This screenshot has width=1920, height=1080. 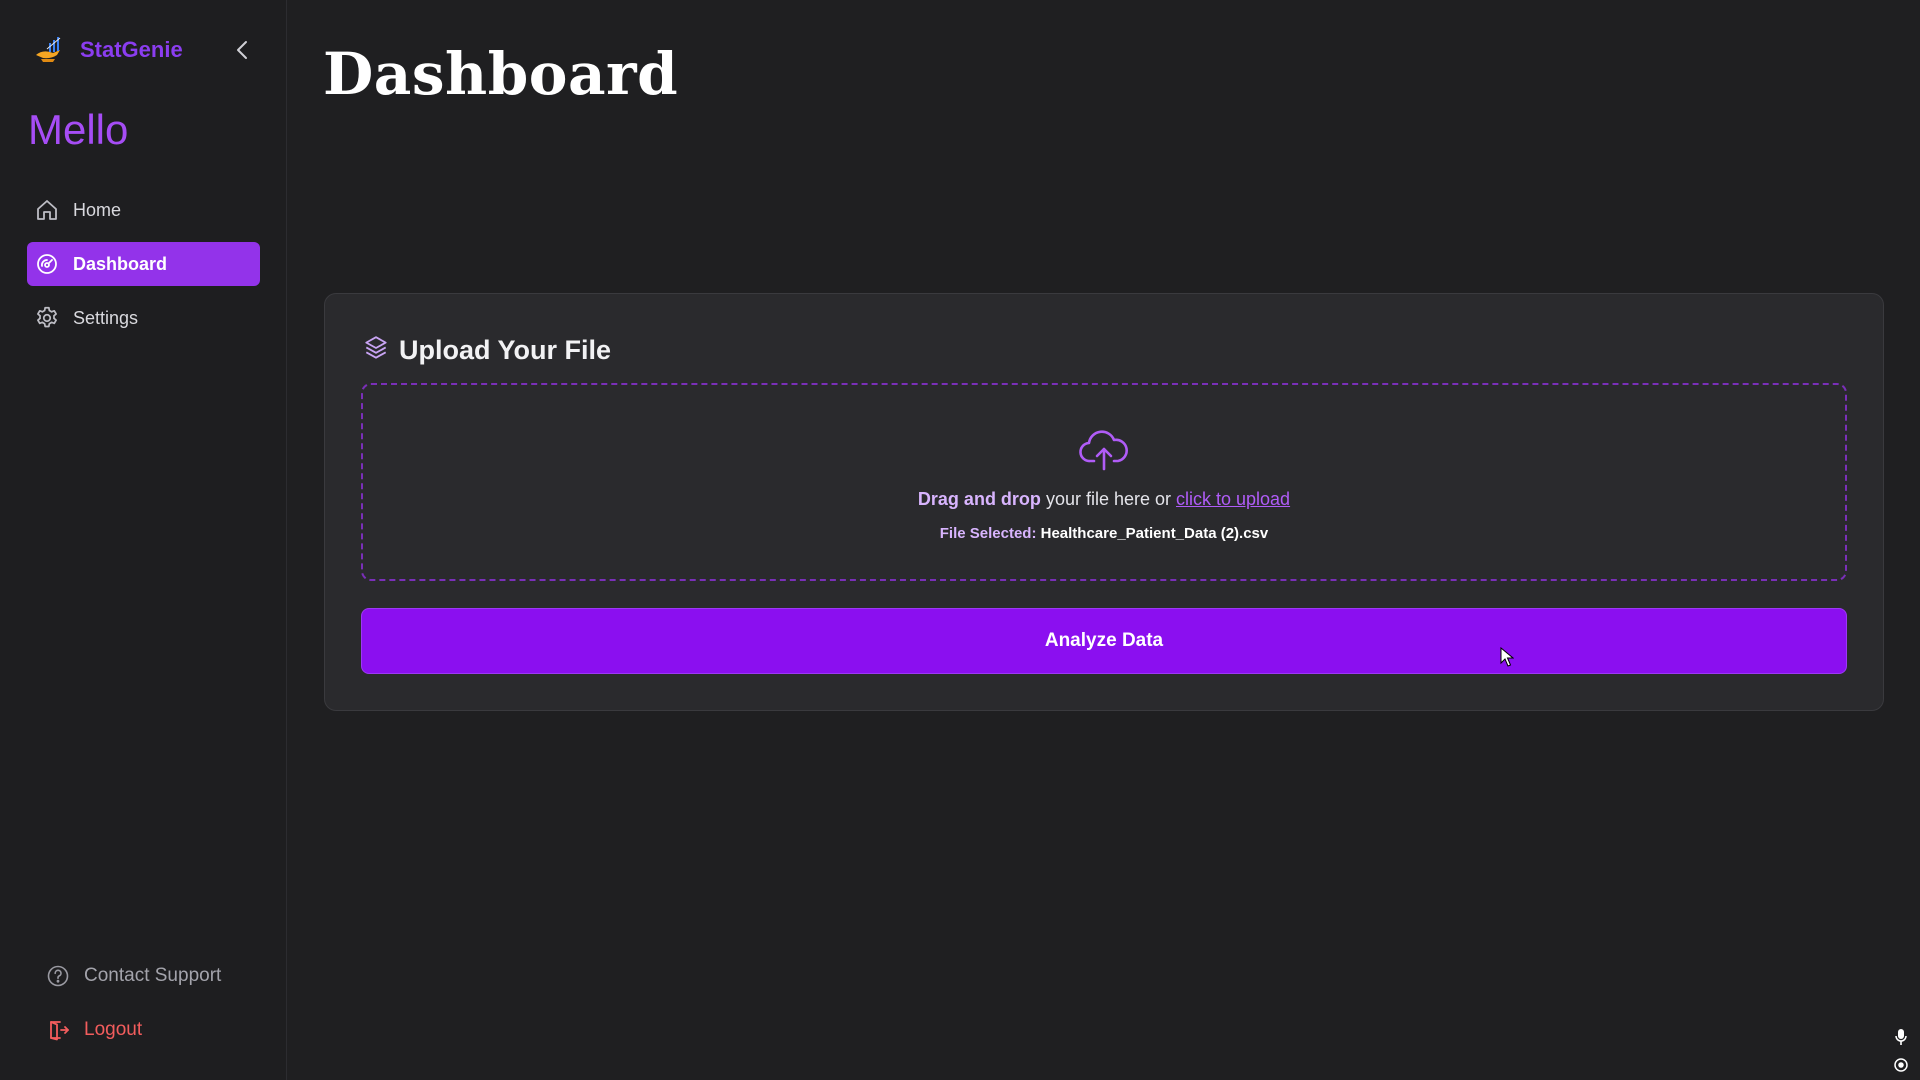 What do you see at coordinates (979, 499) in the screenshot?
I see `drop-strong-text: Drag and drop` at bounding box center [979, 499].